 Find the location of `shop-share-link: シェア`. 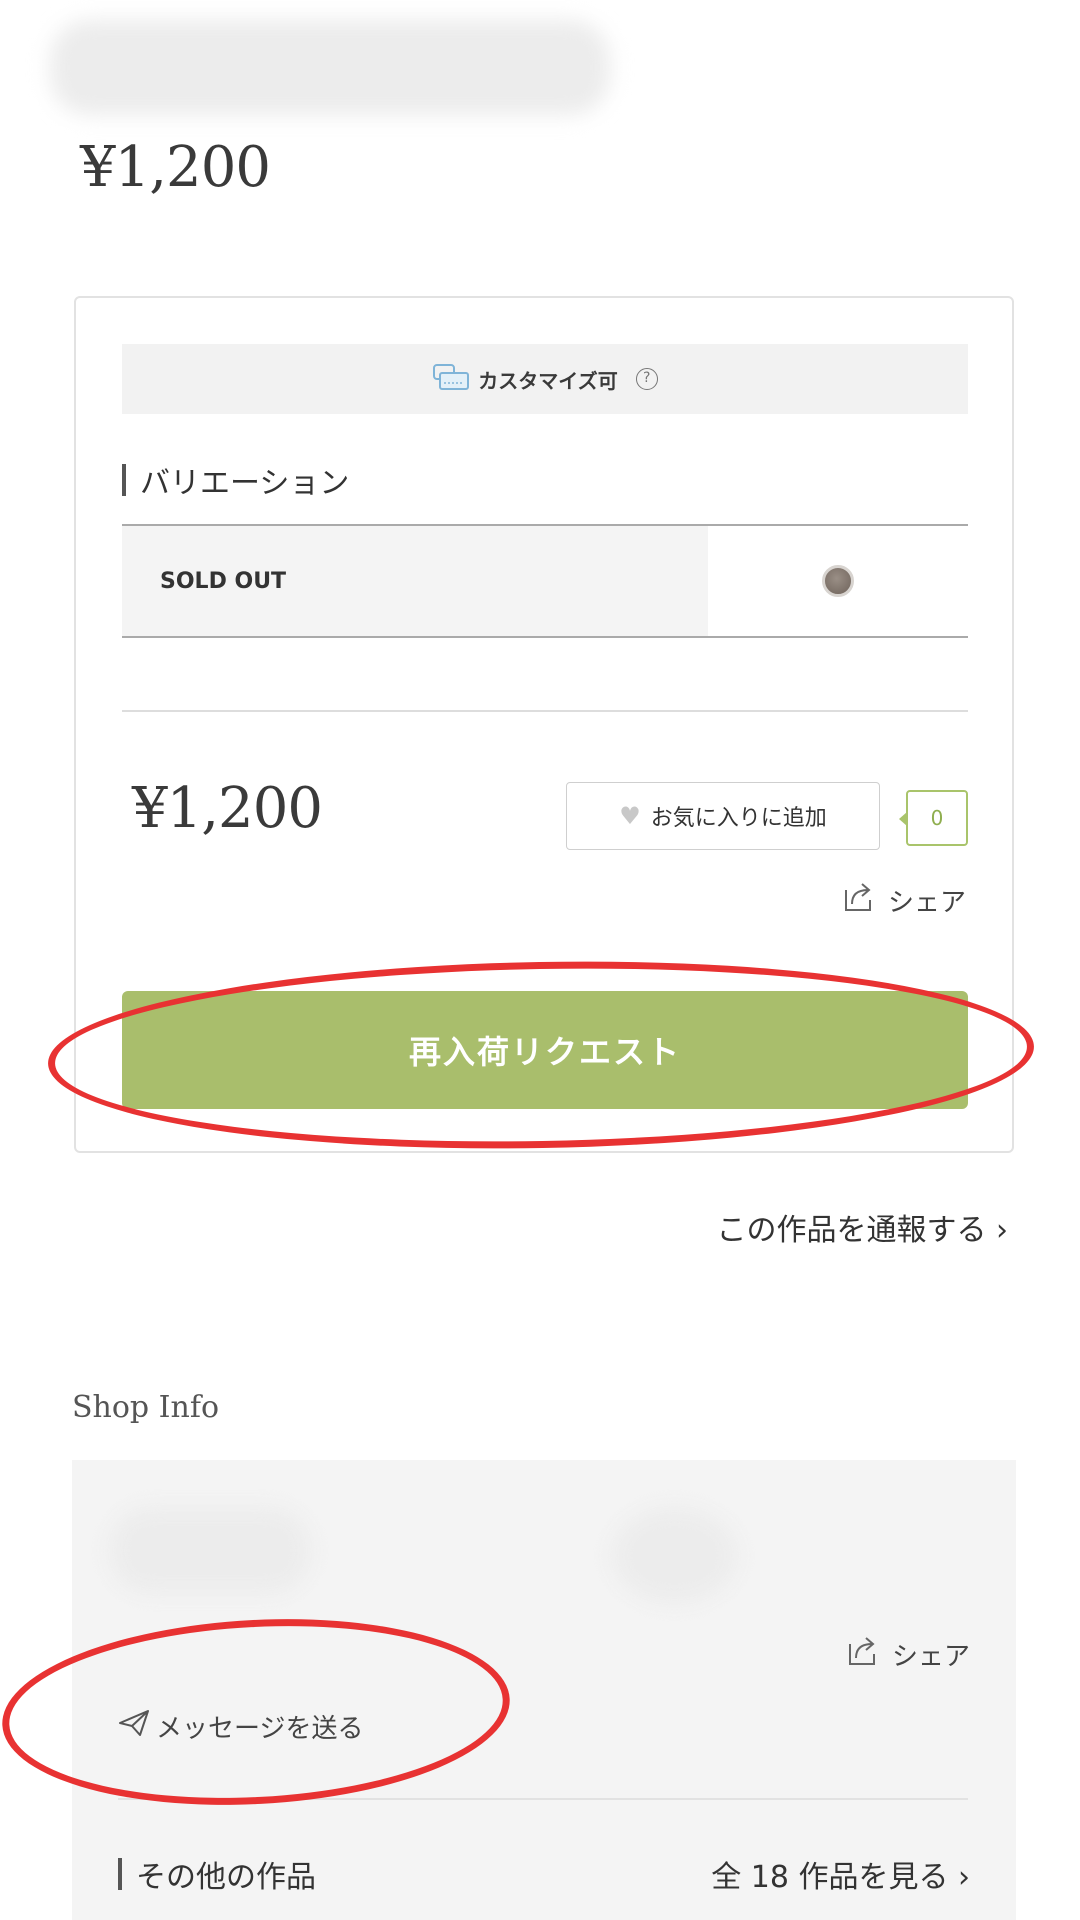

shop-share-link: シェア is located at coordinates (907, 1654).